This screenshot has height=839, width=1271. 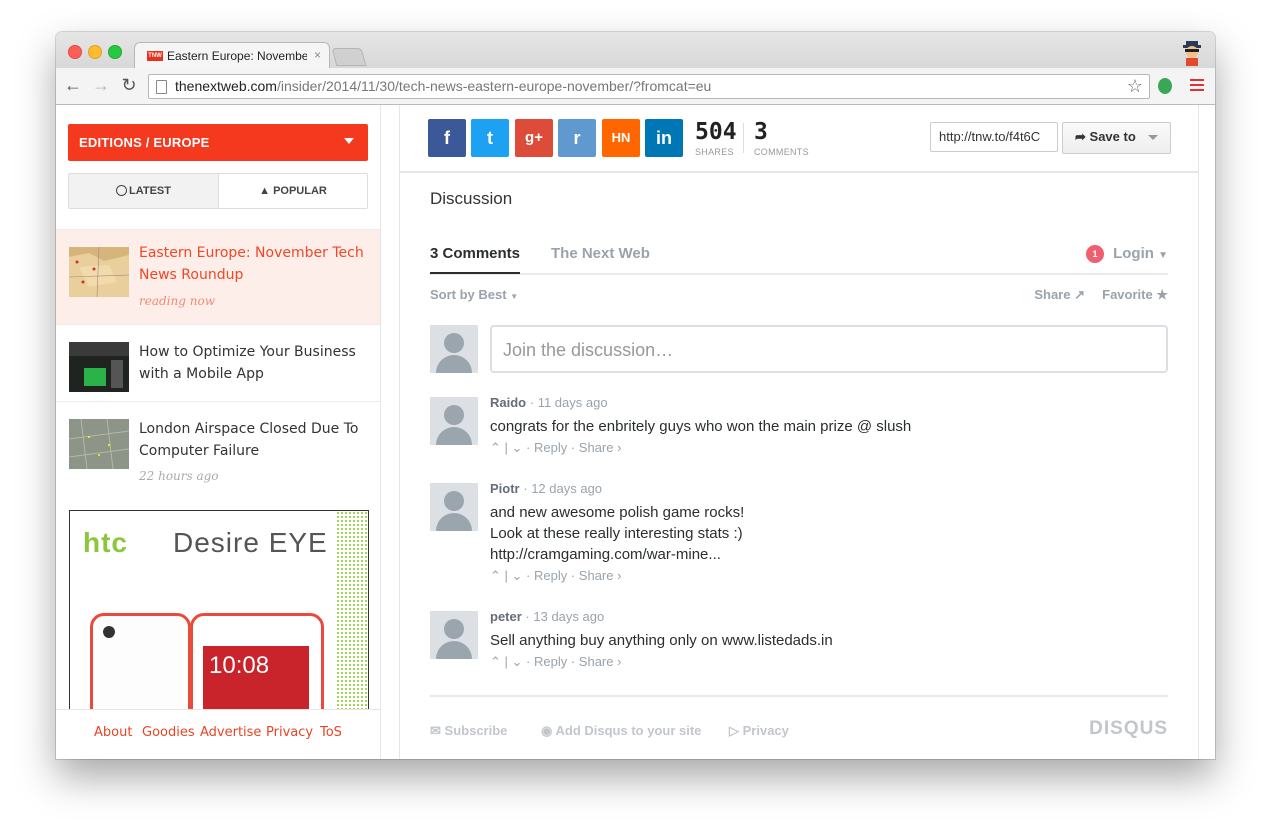 I want to click on facebook-share-button: f, so click(x=447, y=138).